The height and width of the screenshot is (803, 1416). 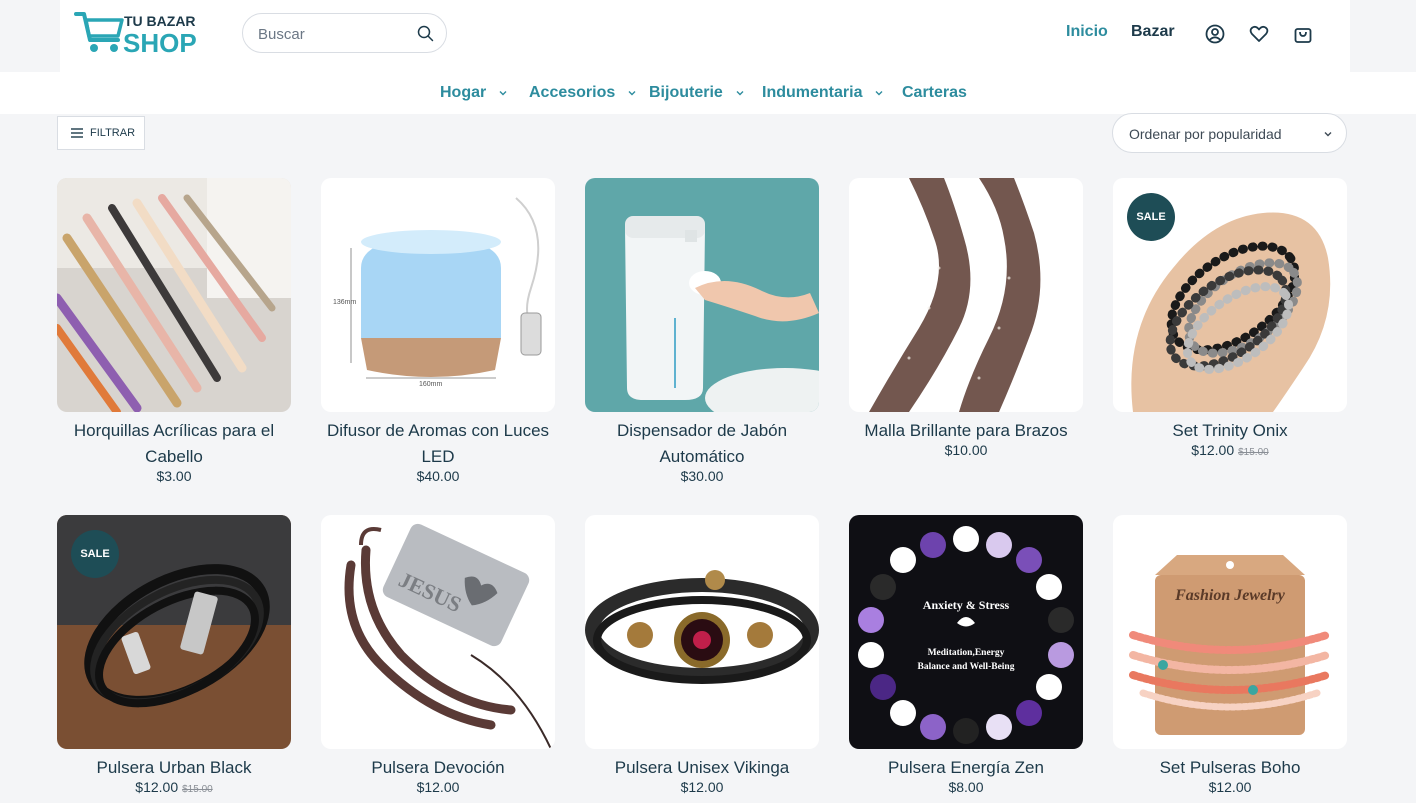 I want to click on product-name: Horquillas Acrílicas para el Cabello, so click(x=174, y=444).